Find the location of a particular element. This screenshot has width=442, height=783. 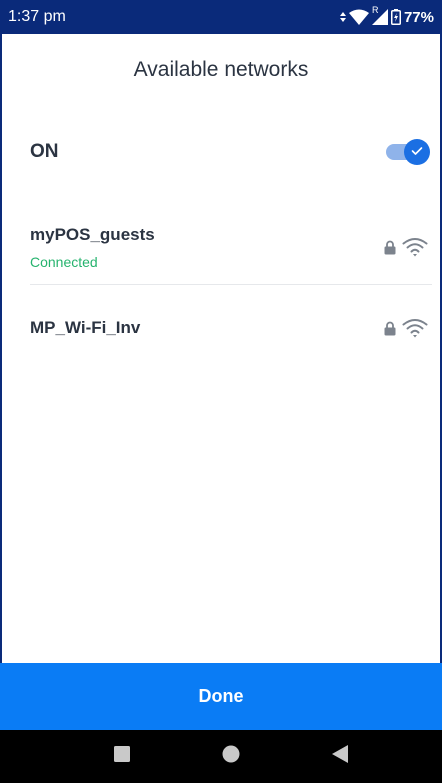

wifi-toggle-row: ON is located at coordinates (231, 152).